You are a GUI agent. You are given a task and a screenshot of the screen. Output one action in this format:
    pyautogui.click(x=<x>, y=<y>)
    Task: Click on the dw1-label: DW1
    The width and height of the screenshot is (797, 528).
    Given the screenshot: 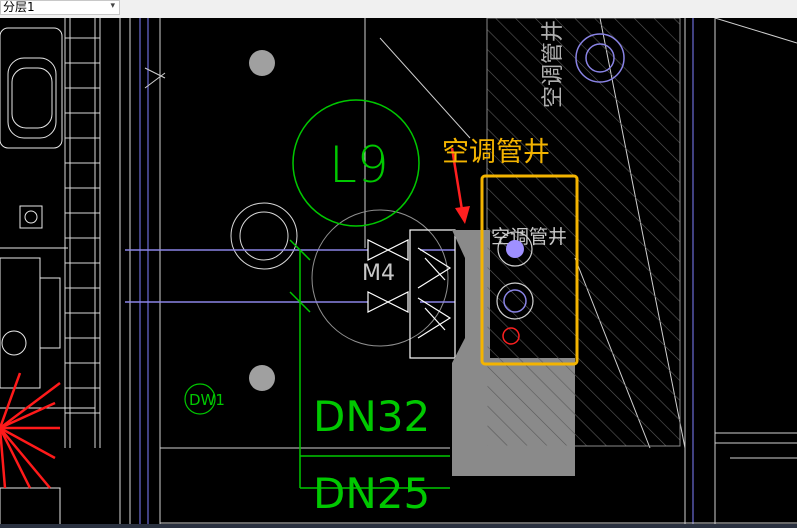 What is the action you would take?
    pyautogui.click(x=207, y=400)
    